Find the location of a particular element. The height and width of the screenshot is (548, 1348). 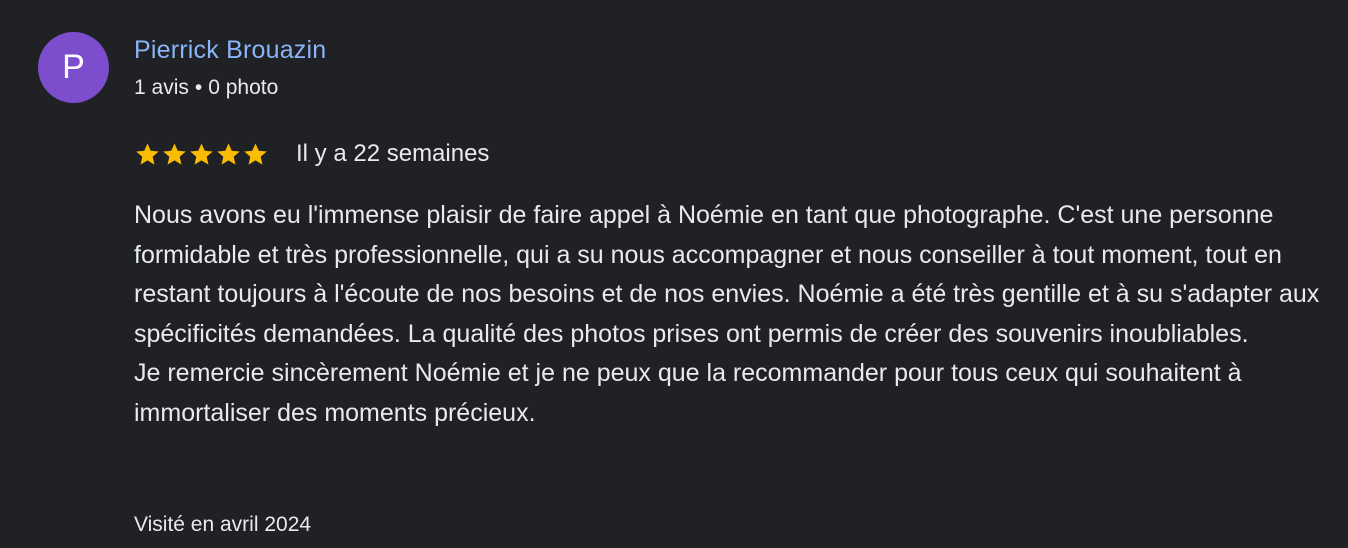

reviewer-meta: 1 avis • 0 photo is located at coordinates (206, 88).